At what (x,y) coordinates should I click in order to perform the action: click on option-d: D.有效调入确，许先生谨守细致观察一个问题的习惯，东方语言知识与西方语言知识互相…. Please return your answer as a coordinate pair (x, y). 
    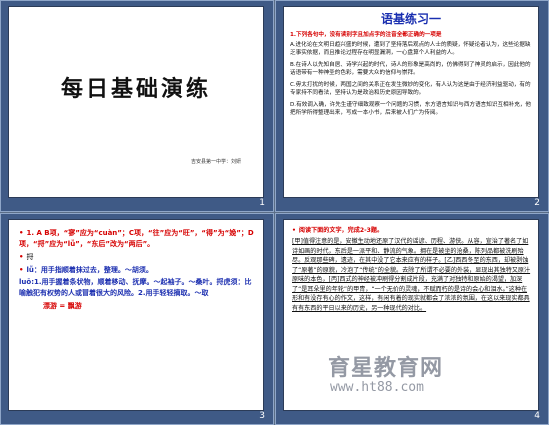
    Looking at the image, I should click on (411, 109).